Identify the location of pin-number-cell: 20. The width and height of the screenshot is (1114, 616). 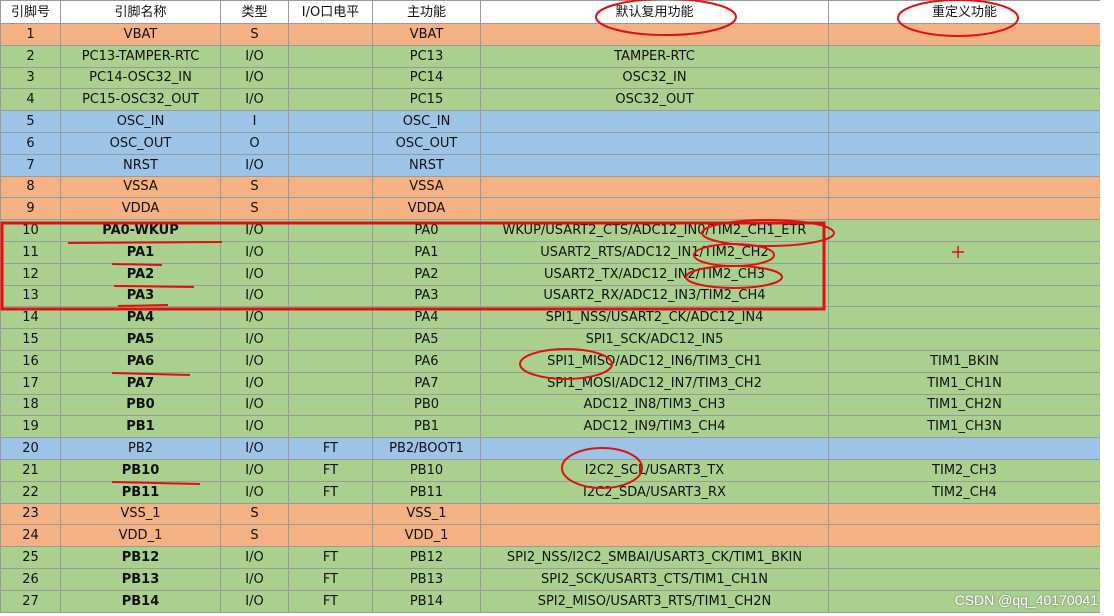
(30, 448).